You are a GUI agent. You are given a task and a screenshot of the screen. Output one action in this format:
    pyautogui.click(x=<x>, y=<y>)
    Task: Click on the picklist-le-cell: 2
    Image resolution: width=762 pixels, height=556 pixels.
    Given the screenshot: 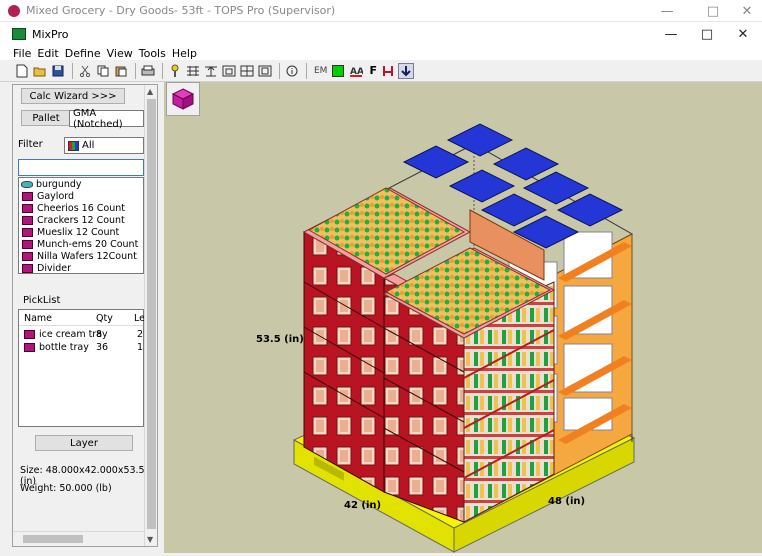 What is the action you would take?
    pyautogui.click(x=140, y=334)
    